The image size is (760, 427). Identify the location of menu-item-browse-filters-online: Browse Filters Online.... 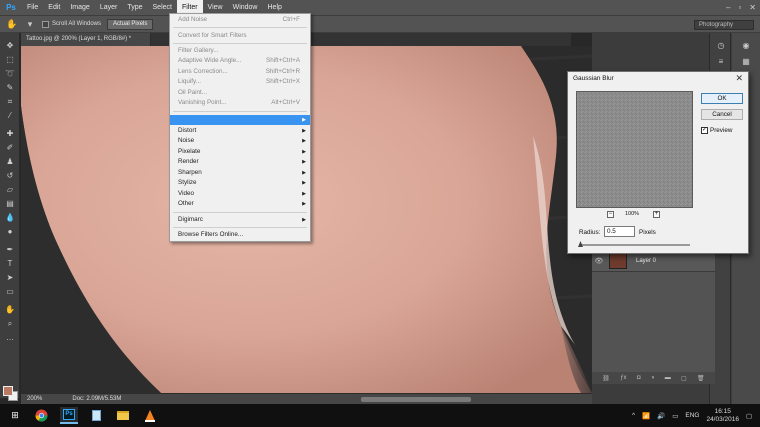
(240, 235).